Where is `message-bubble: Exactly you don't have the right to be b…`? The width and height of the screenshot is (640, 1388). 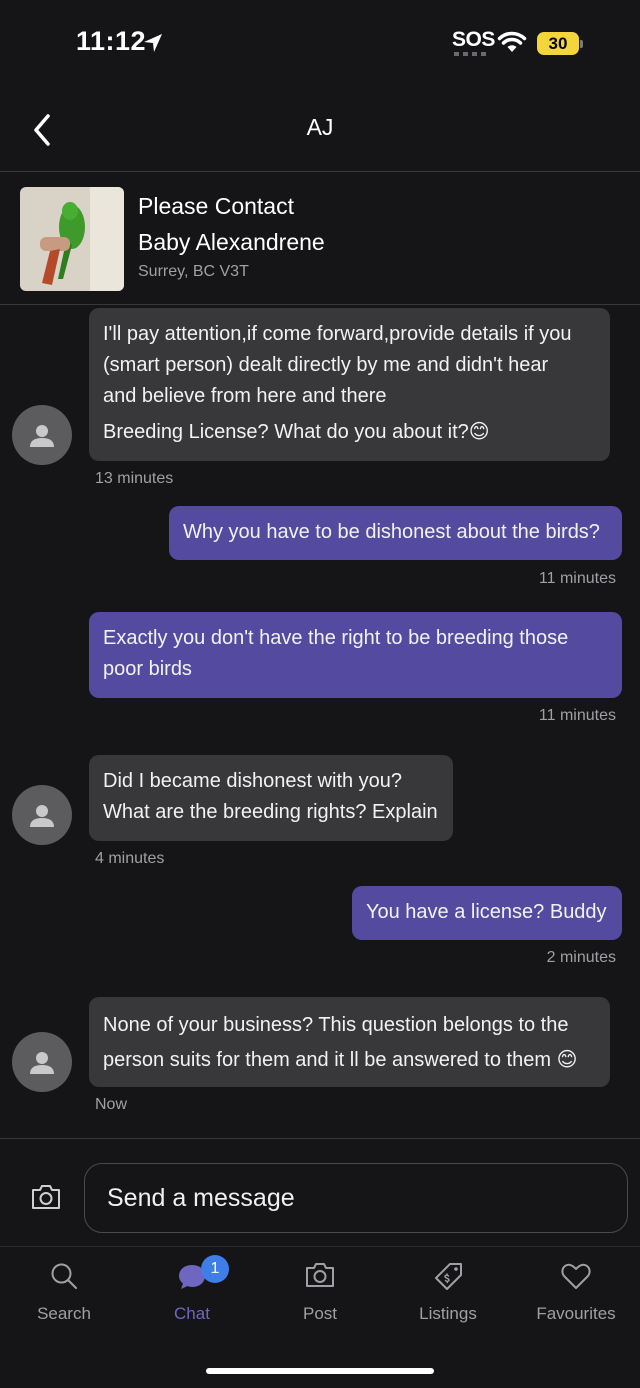 message-bubble: Exactly you don't have the right to be b… is located at coordinates (355, 655).